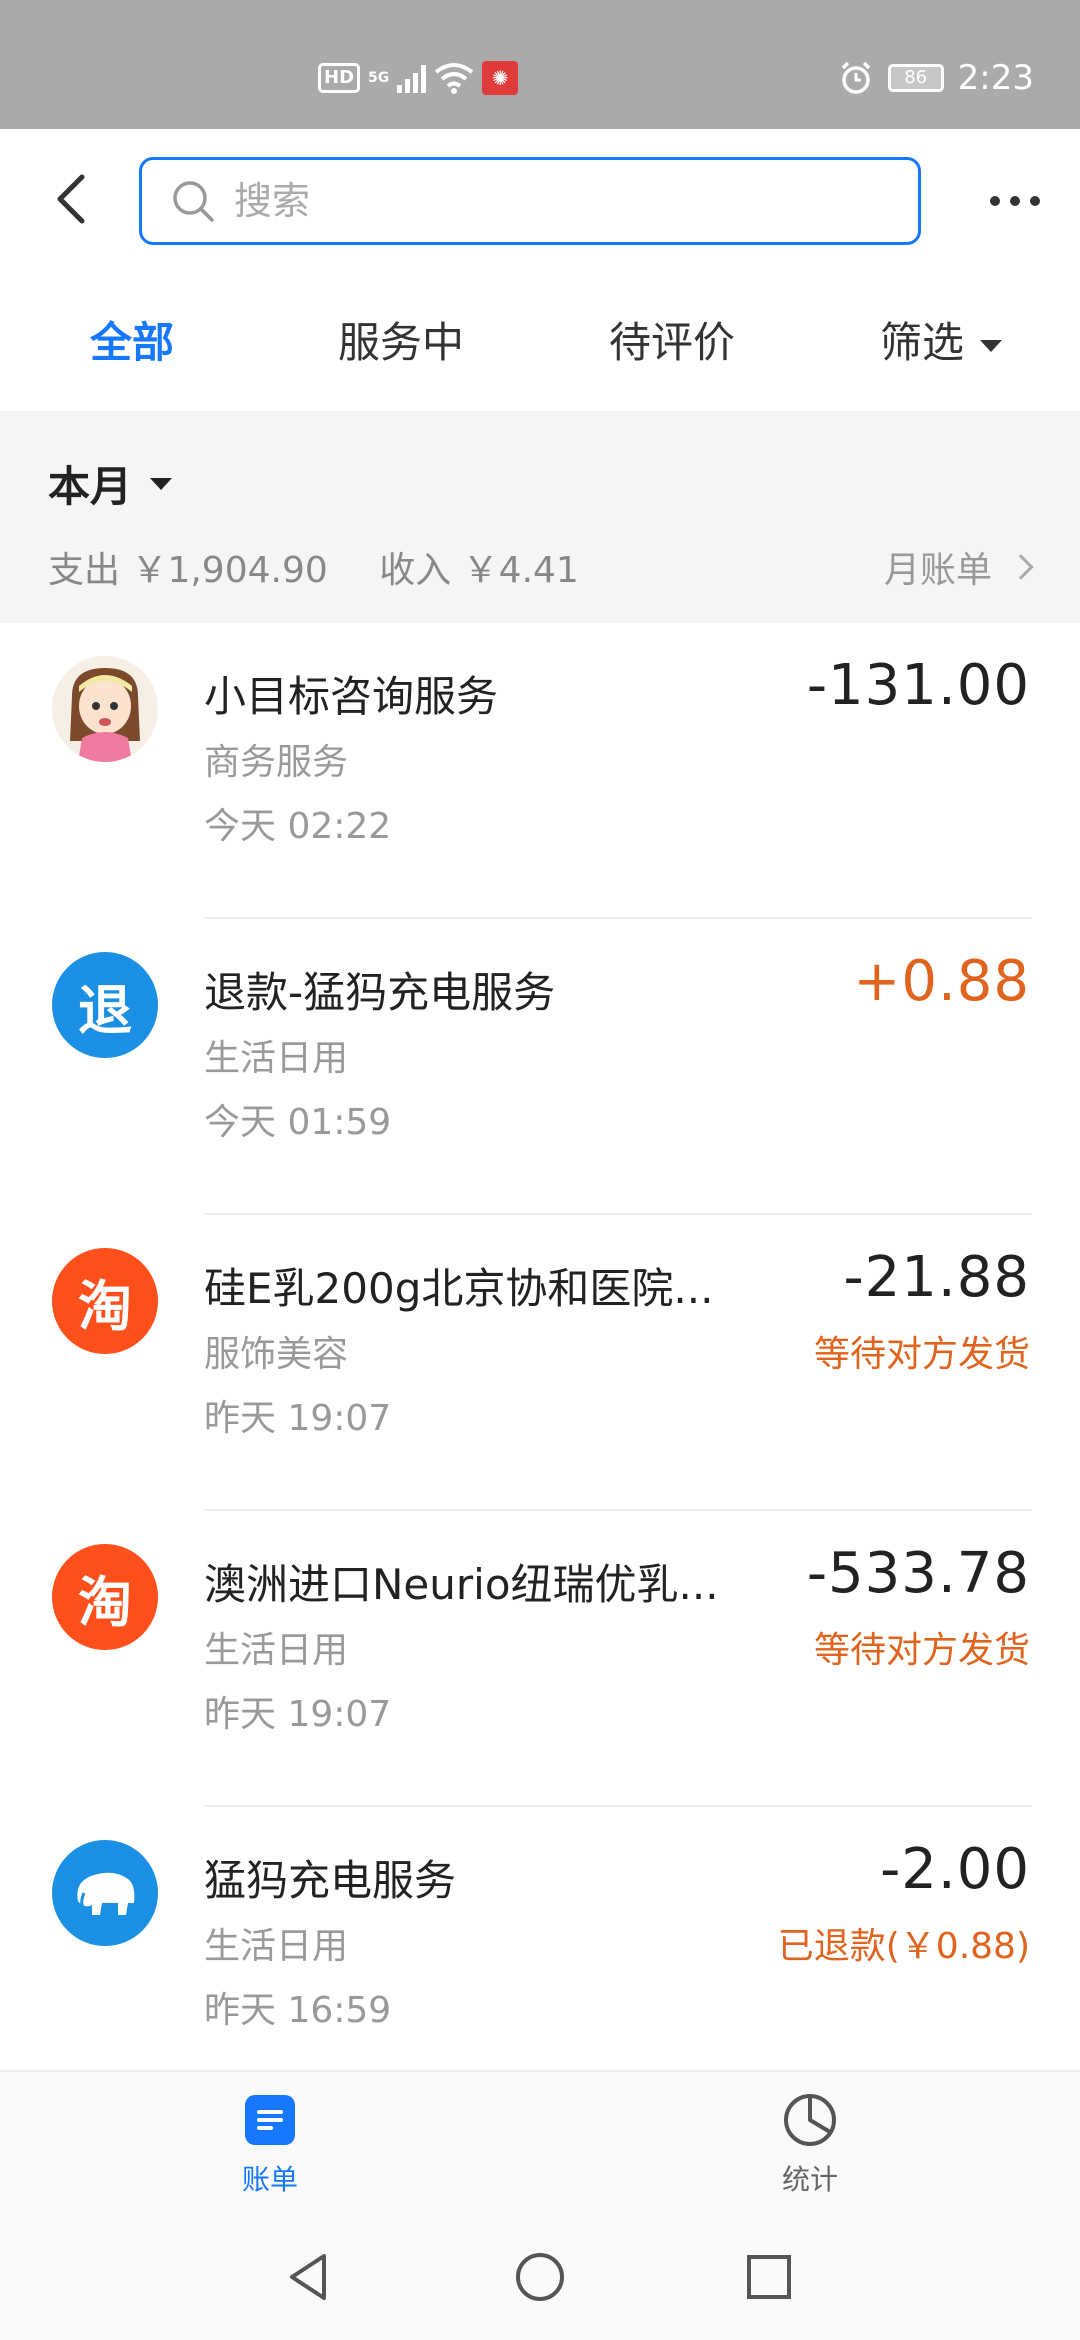 This screenshot has height=2340, width=1080. Describe the element at coordinates (936, 1277) in the screenshot. I see `transaction-amount: -21.88` at that location.